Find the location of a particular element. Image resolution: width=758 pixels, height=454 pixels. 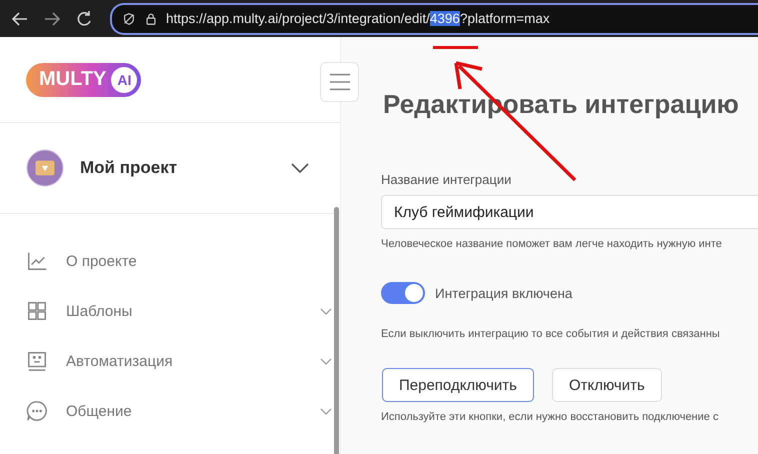

grid-icon is located at coordinates (37, 311).